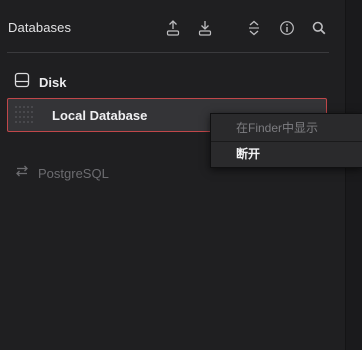 This screenshot has height=350, width=362. Describe the element at coordinates (168, 52) in the screenshot. I see `header-divider` at that location.